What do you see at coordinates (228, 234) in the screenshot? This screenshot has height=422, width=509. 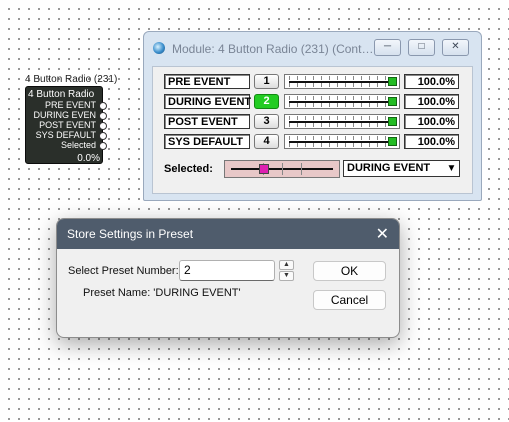 I see `dialog-titlebar: Store Settings in Preset ✕` at bounding box center [228, 234].